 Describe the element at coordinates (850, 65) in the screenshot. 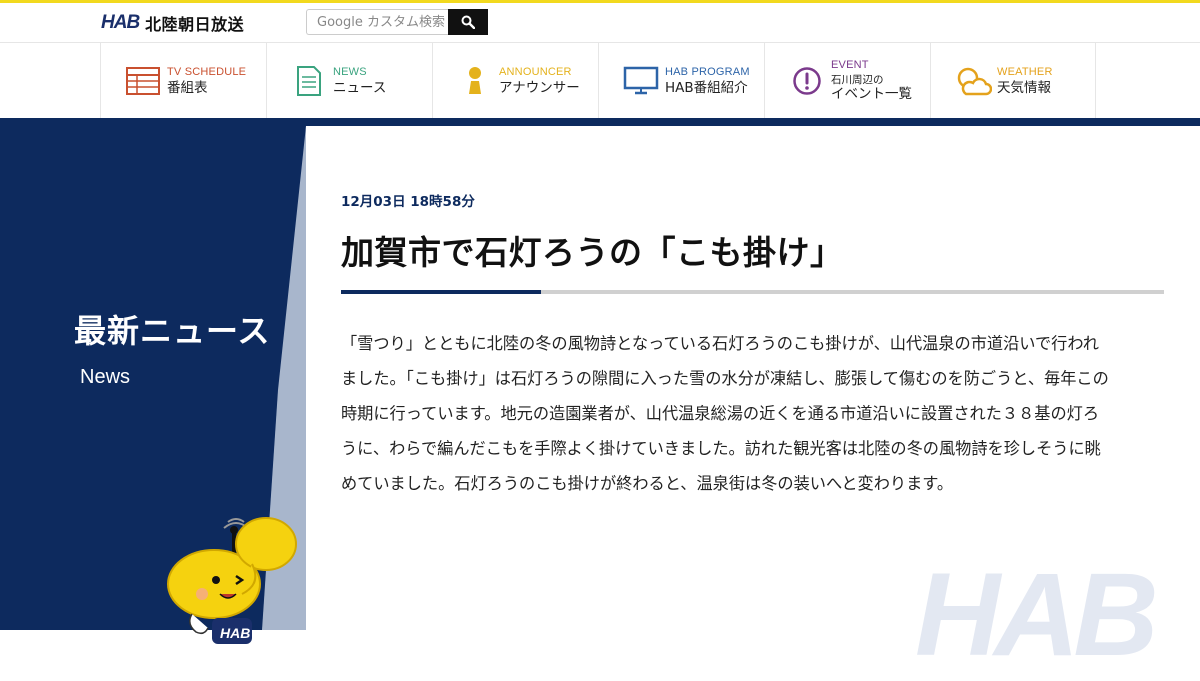

I see `nav-label-en: EVENT` at that location.